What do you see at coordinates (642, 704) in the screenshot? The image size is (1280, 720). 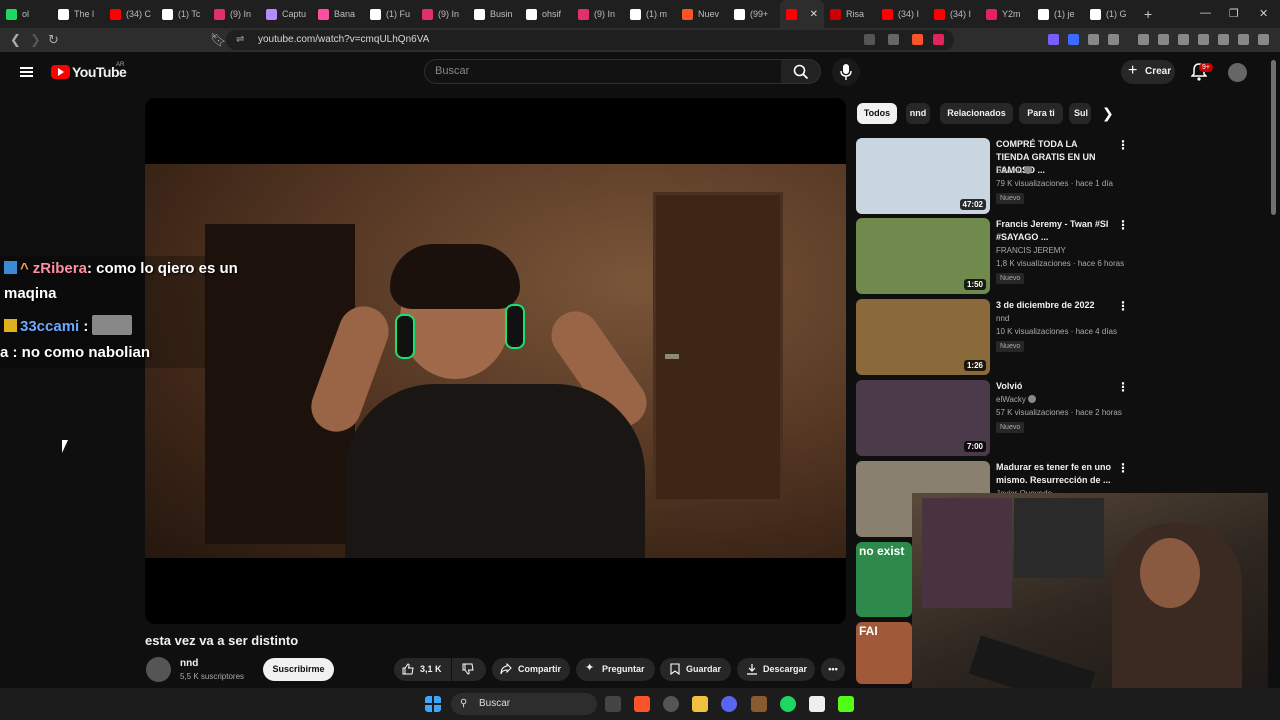 I see `brave-browser-icon` at bounding box center [642, 704].